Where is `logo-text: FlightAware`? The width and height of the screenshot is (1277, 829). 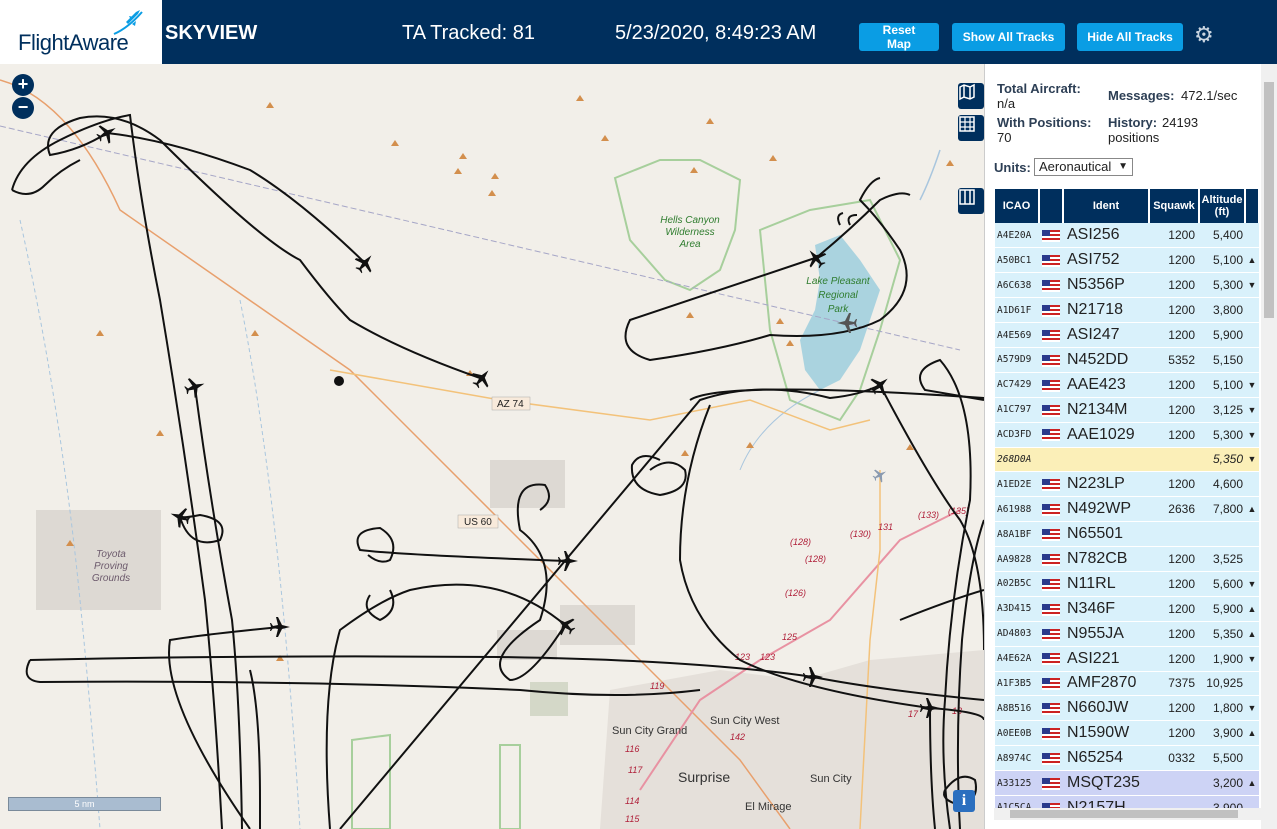
logo-text: FlightAware is located at coordinates (73, 42).